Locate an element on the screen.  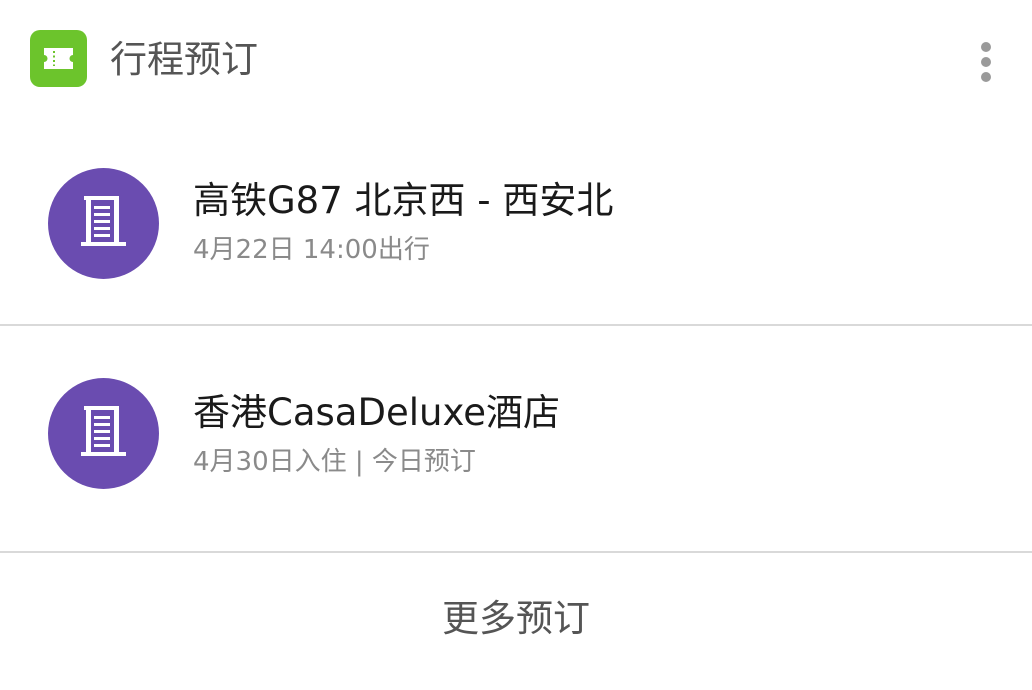
card-title: 行程预订 is located at coordinates (184, 59).